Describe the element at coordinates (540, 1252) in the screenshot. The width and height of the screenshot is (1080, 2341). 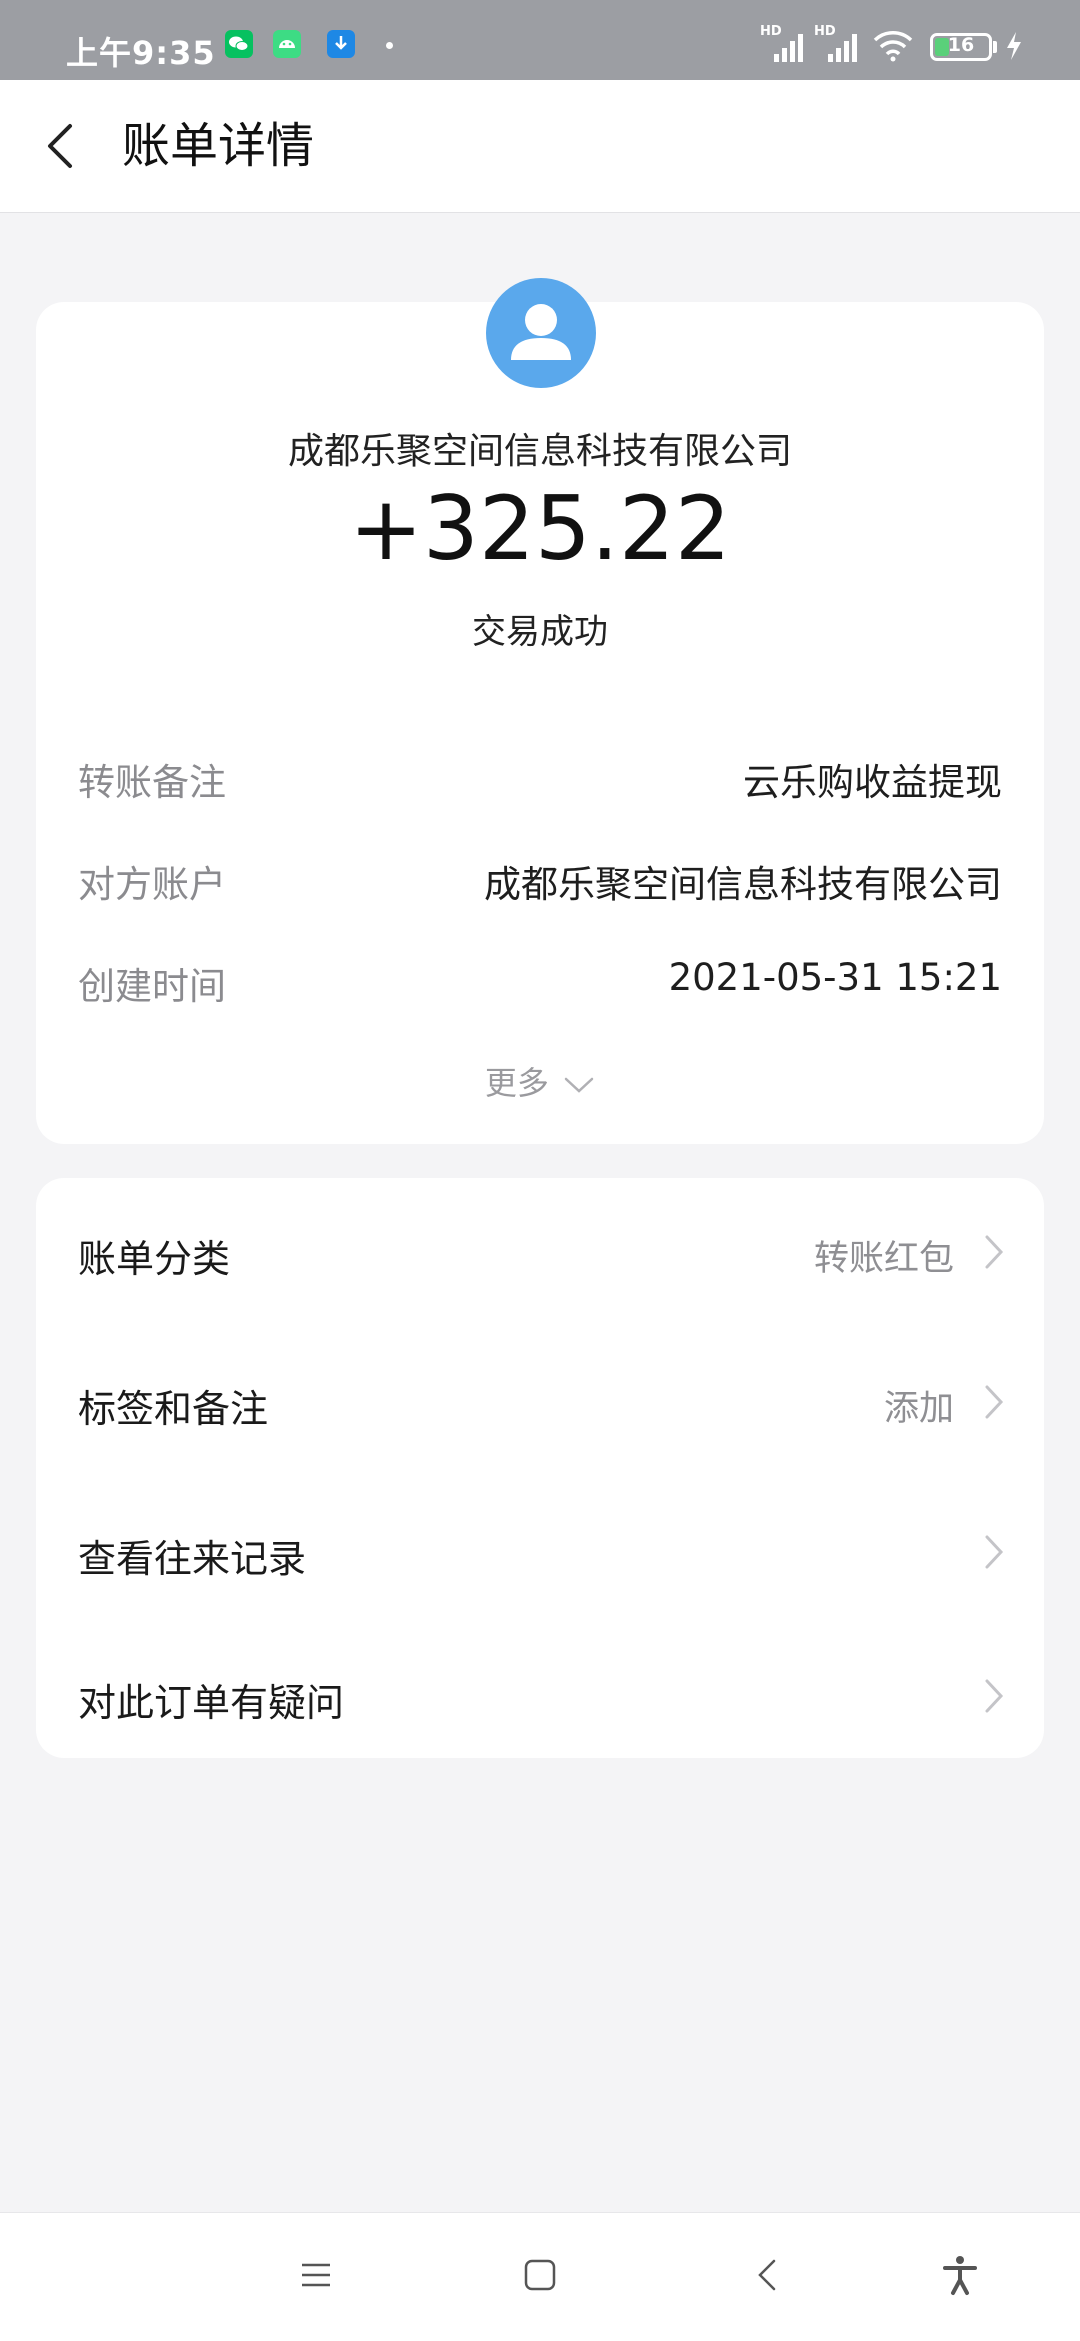
I see `option-bill-category: 账单分类 转账红包` at that location.